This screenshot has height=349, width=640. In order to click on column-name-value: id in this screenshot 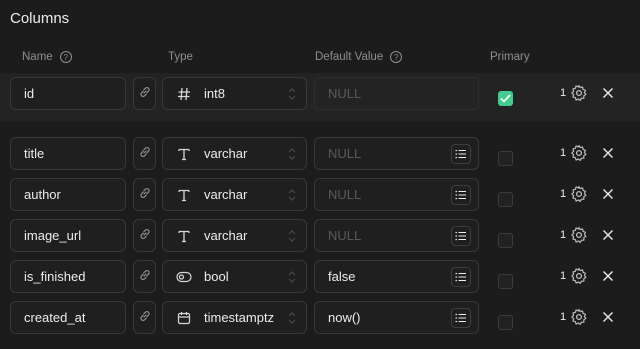, I will do `click(29, 93)`.